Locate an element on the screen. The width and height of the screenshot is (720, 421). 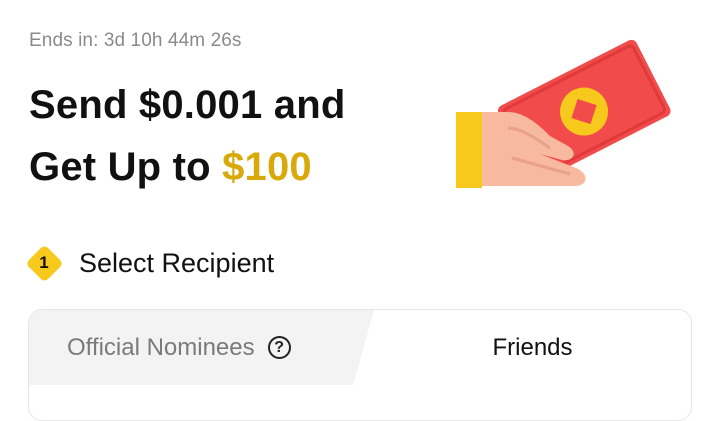
step-badge: 1 is located at coordinates (44, 263).